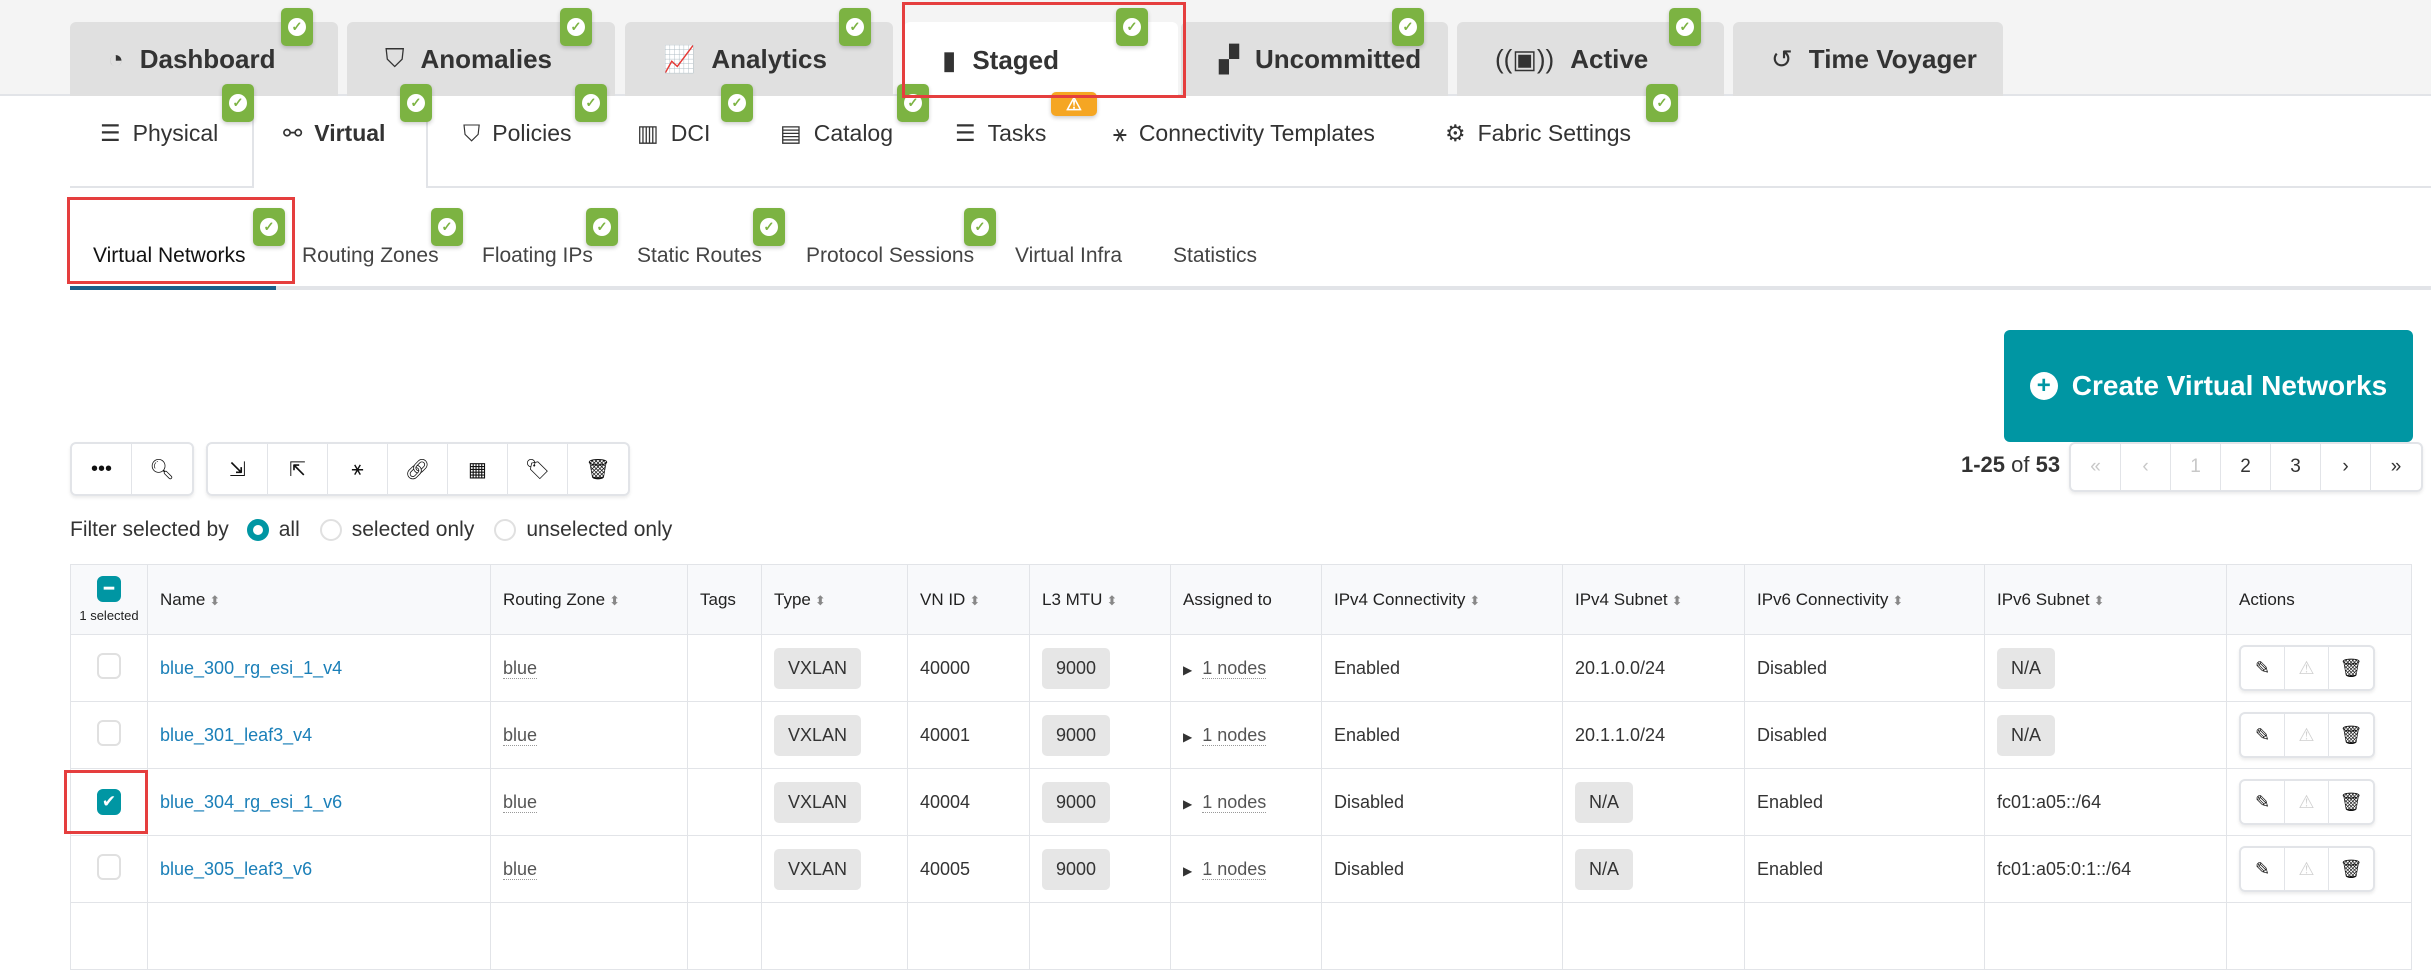  I want to click on type-pill: VXLAN, so click(818, 668).